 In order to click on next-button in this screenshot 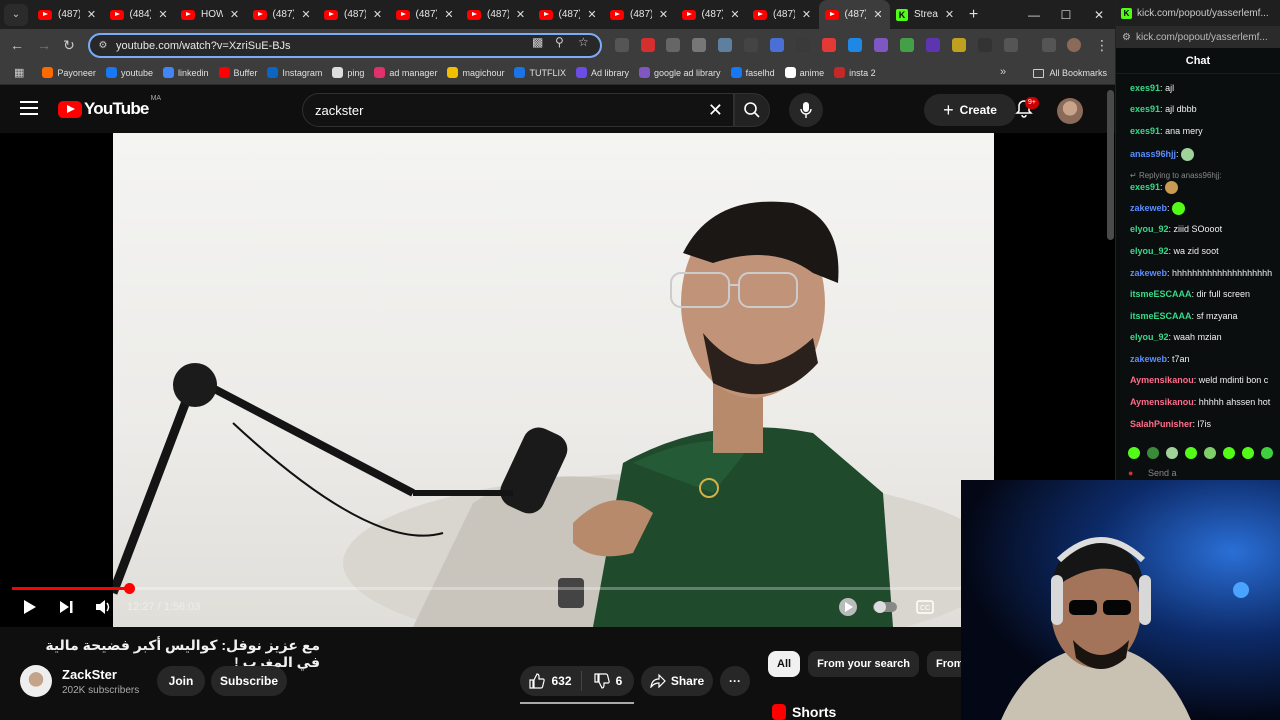, I will do `click(66, 607)`.